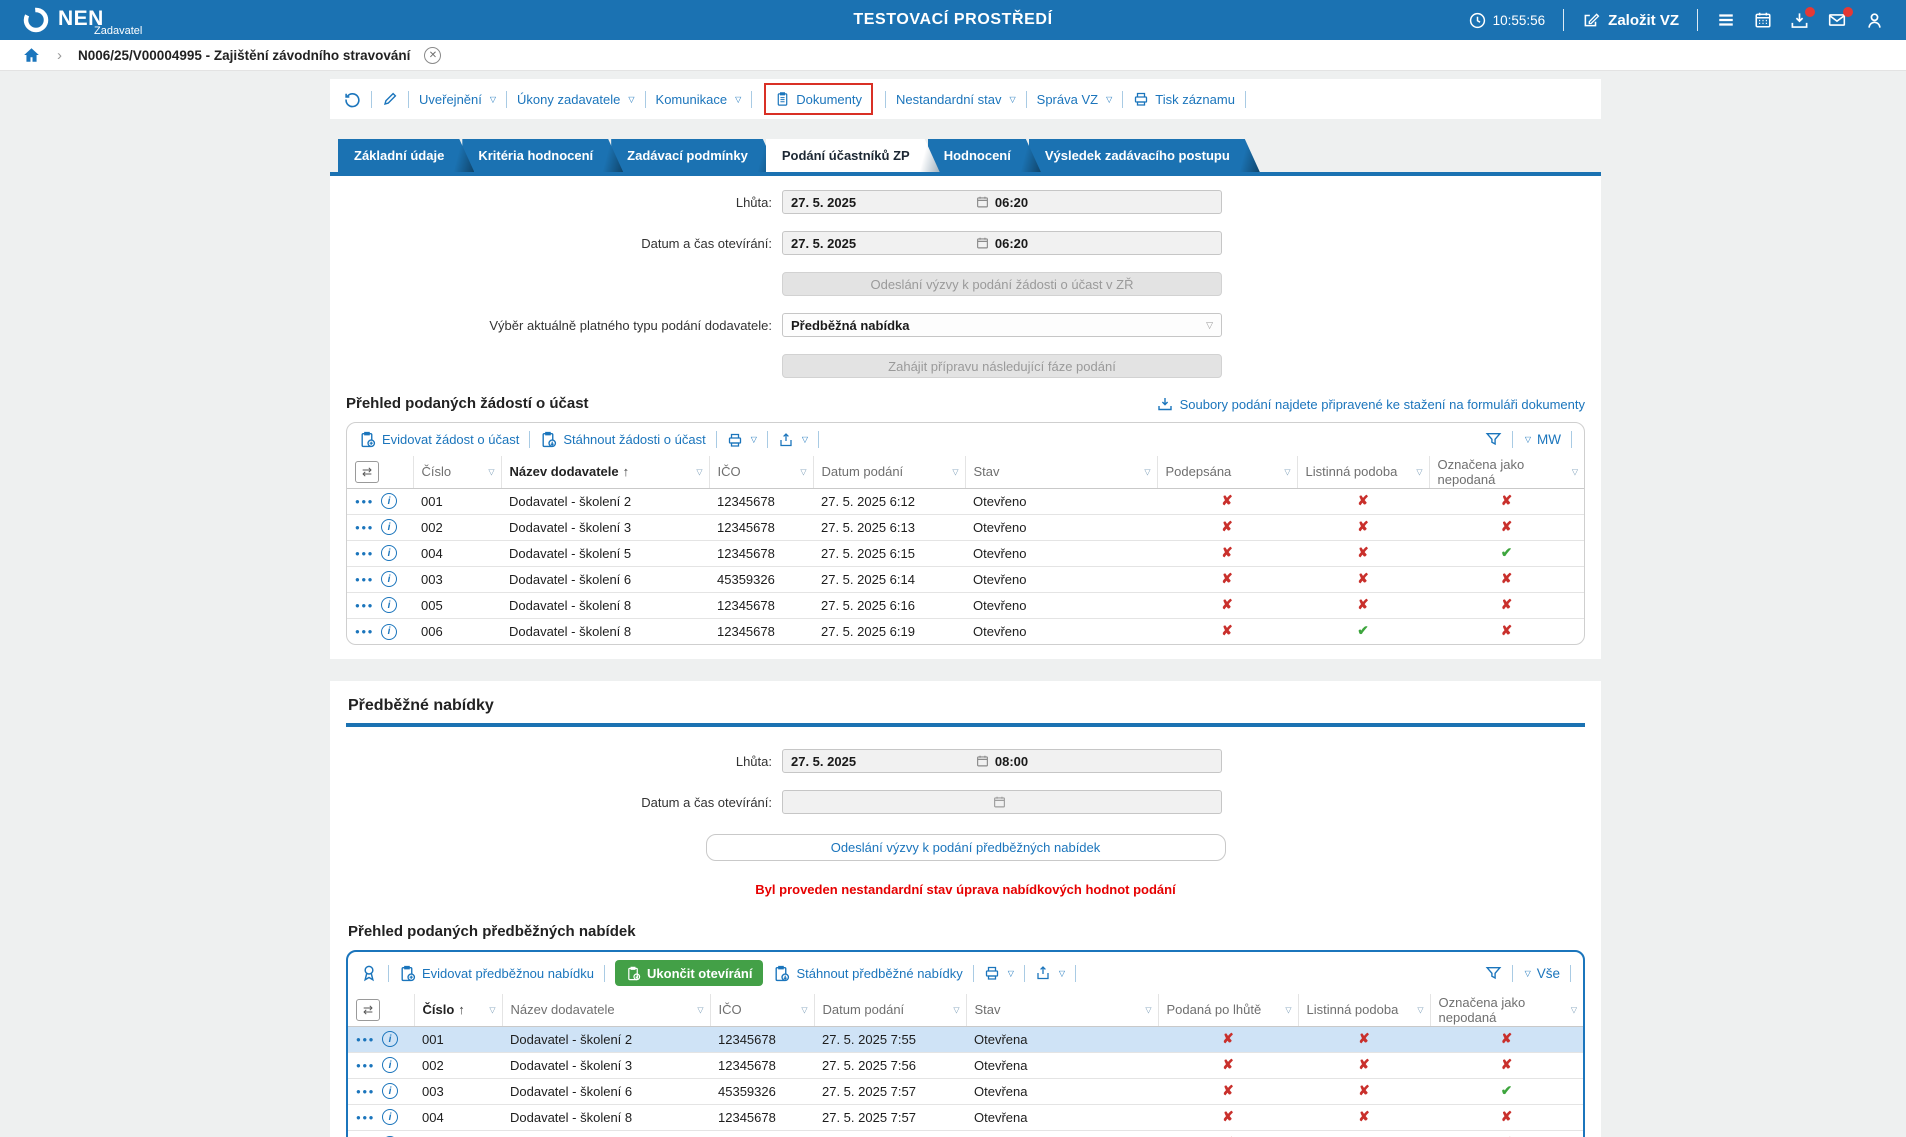  What do you see at coordinates (1542, 439) in the screenshot?
I see `view-selector: ▽ MW` at bounding box center [1542, 439].